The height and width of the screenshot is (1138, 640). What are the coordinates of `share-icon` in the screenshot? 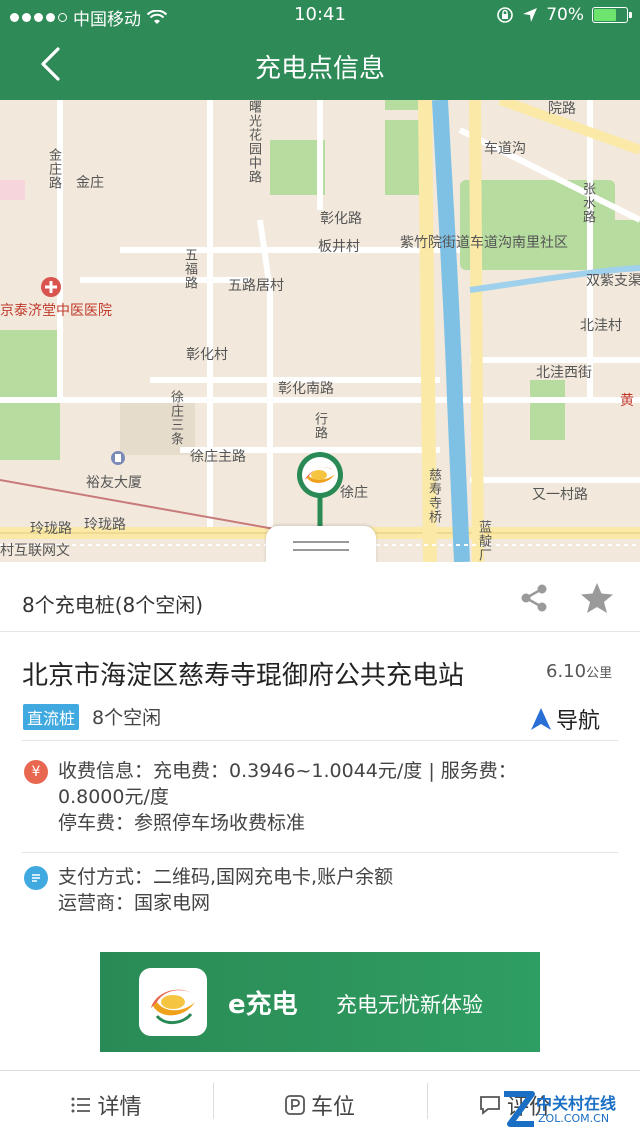 It's located at (534, 598).